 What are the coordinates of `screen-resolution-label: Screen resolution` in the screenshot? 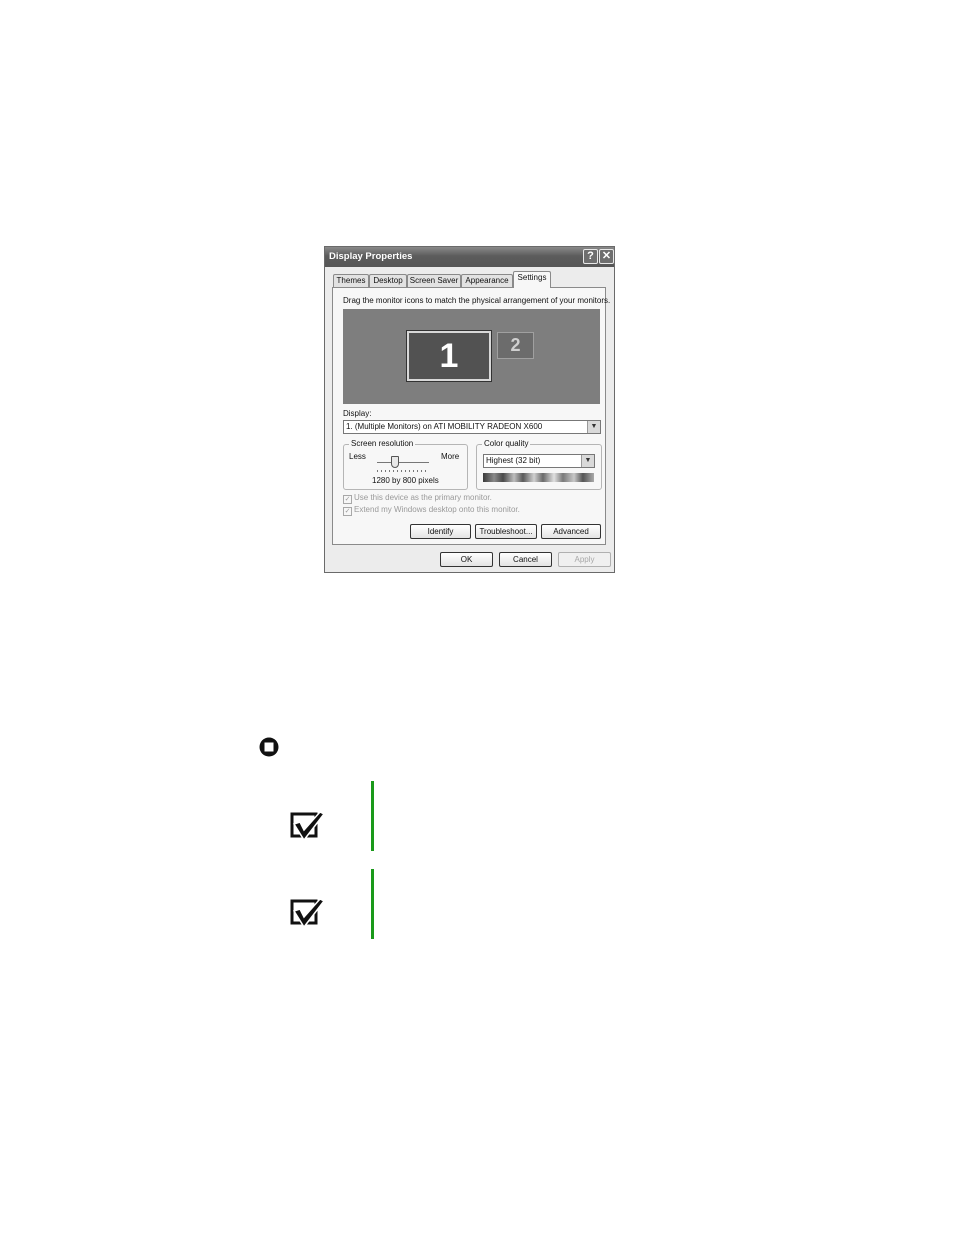 It's located at (382, 443).